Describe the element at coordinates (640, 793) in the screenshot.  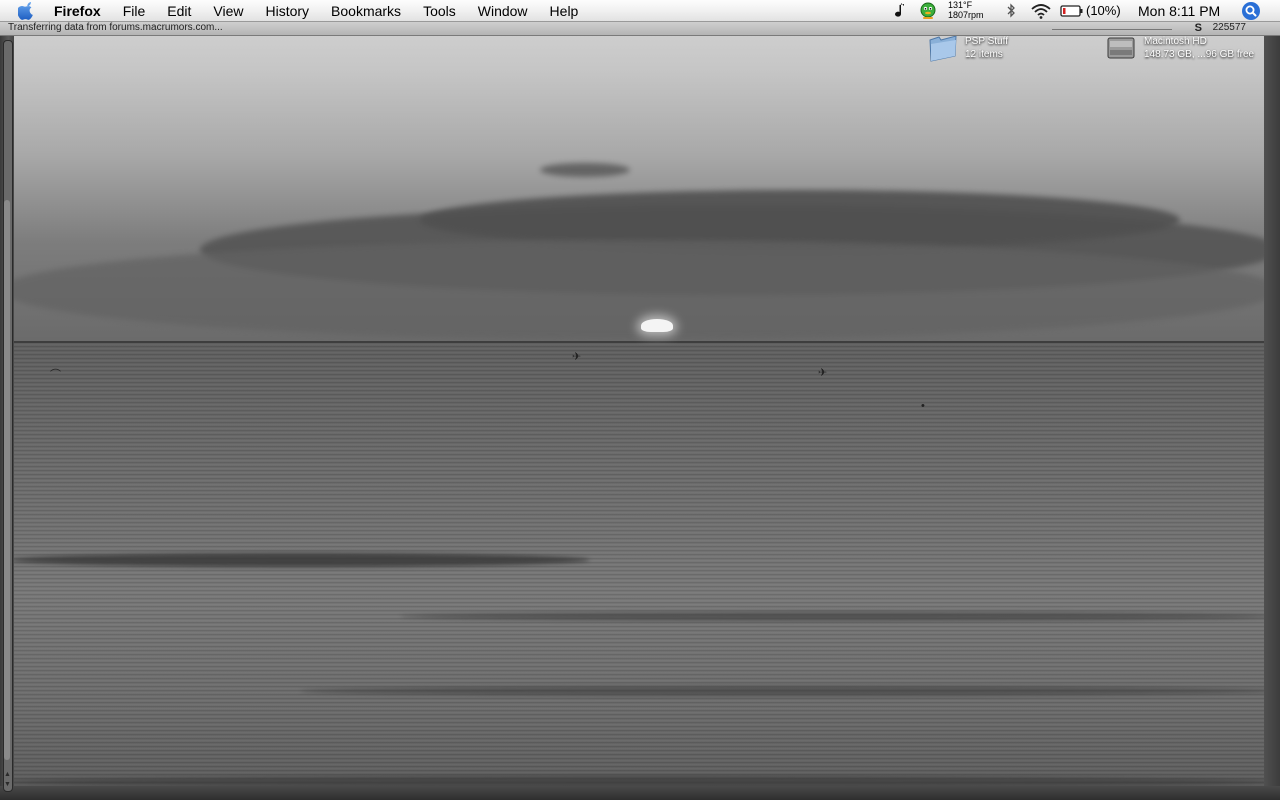
I see `window-frame-bottom` at that location.